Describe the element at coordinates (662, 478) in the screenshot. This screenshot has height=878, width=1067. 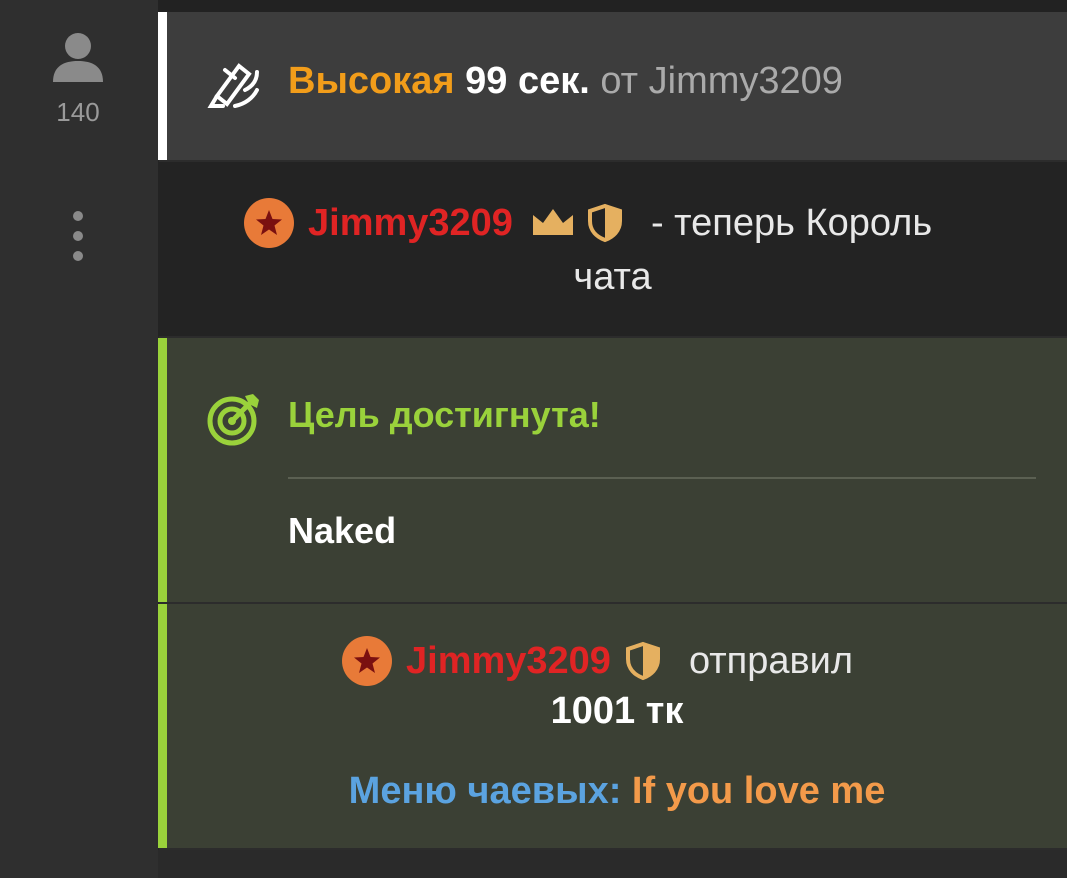
I see `divider` at that location.